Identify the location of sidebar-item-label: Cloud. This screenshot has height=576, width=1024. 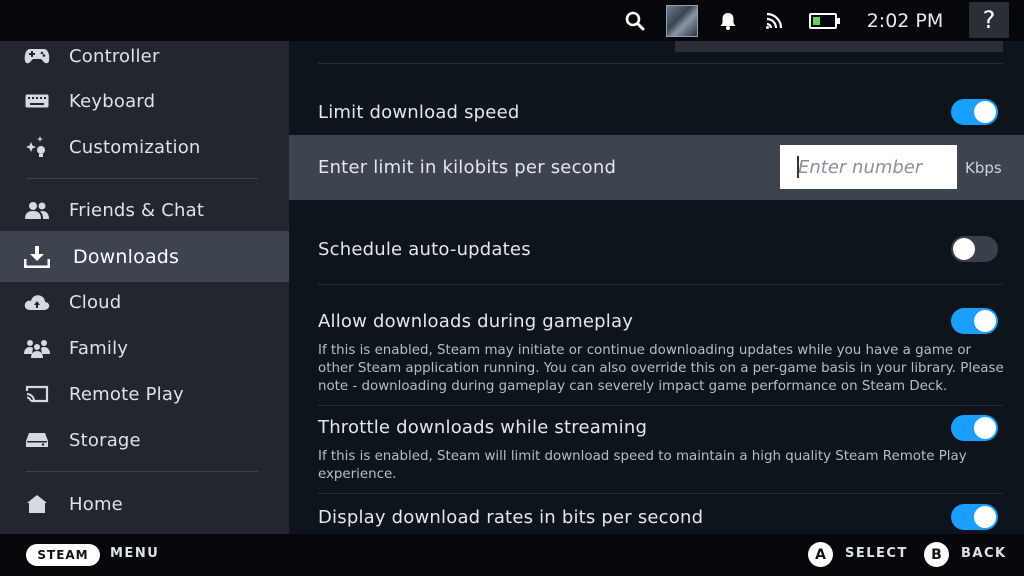
(95, 302).